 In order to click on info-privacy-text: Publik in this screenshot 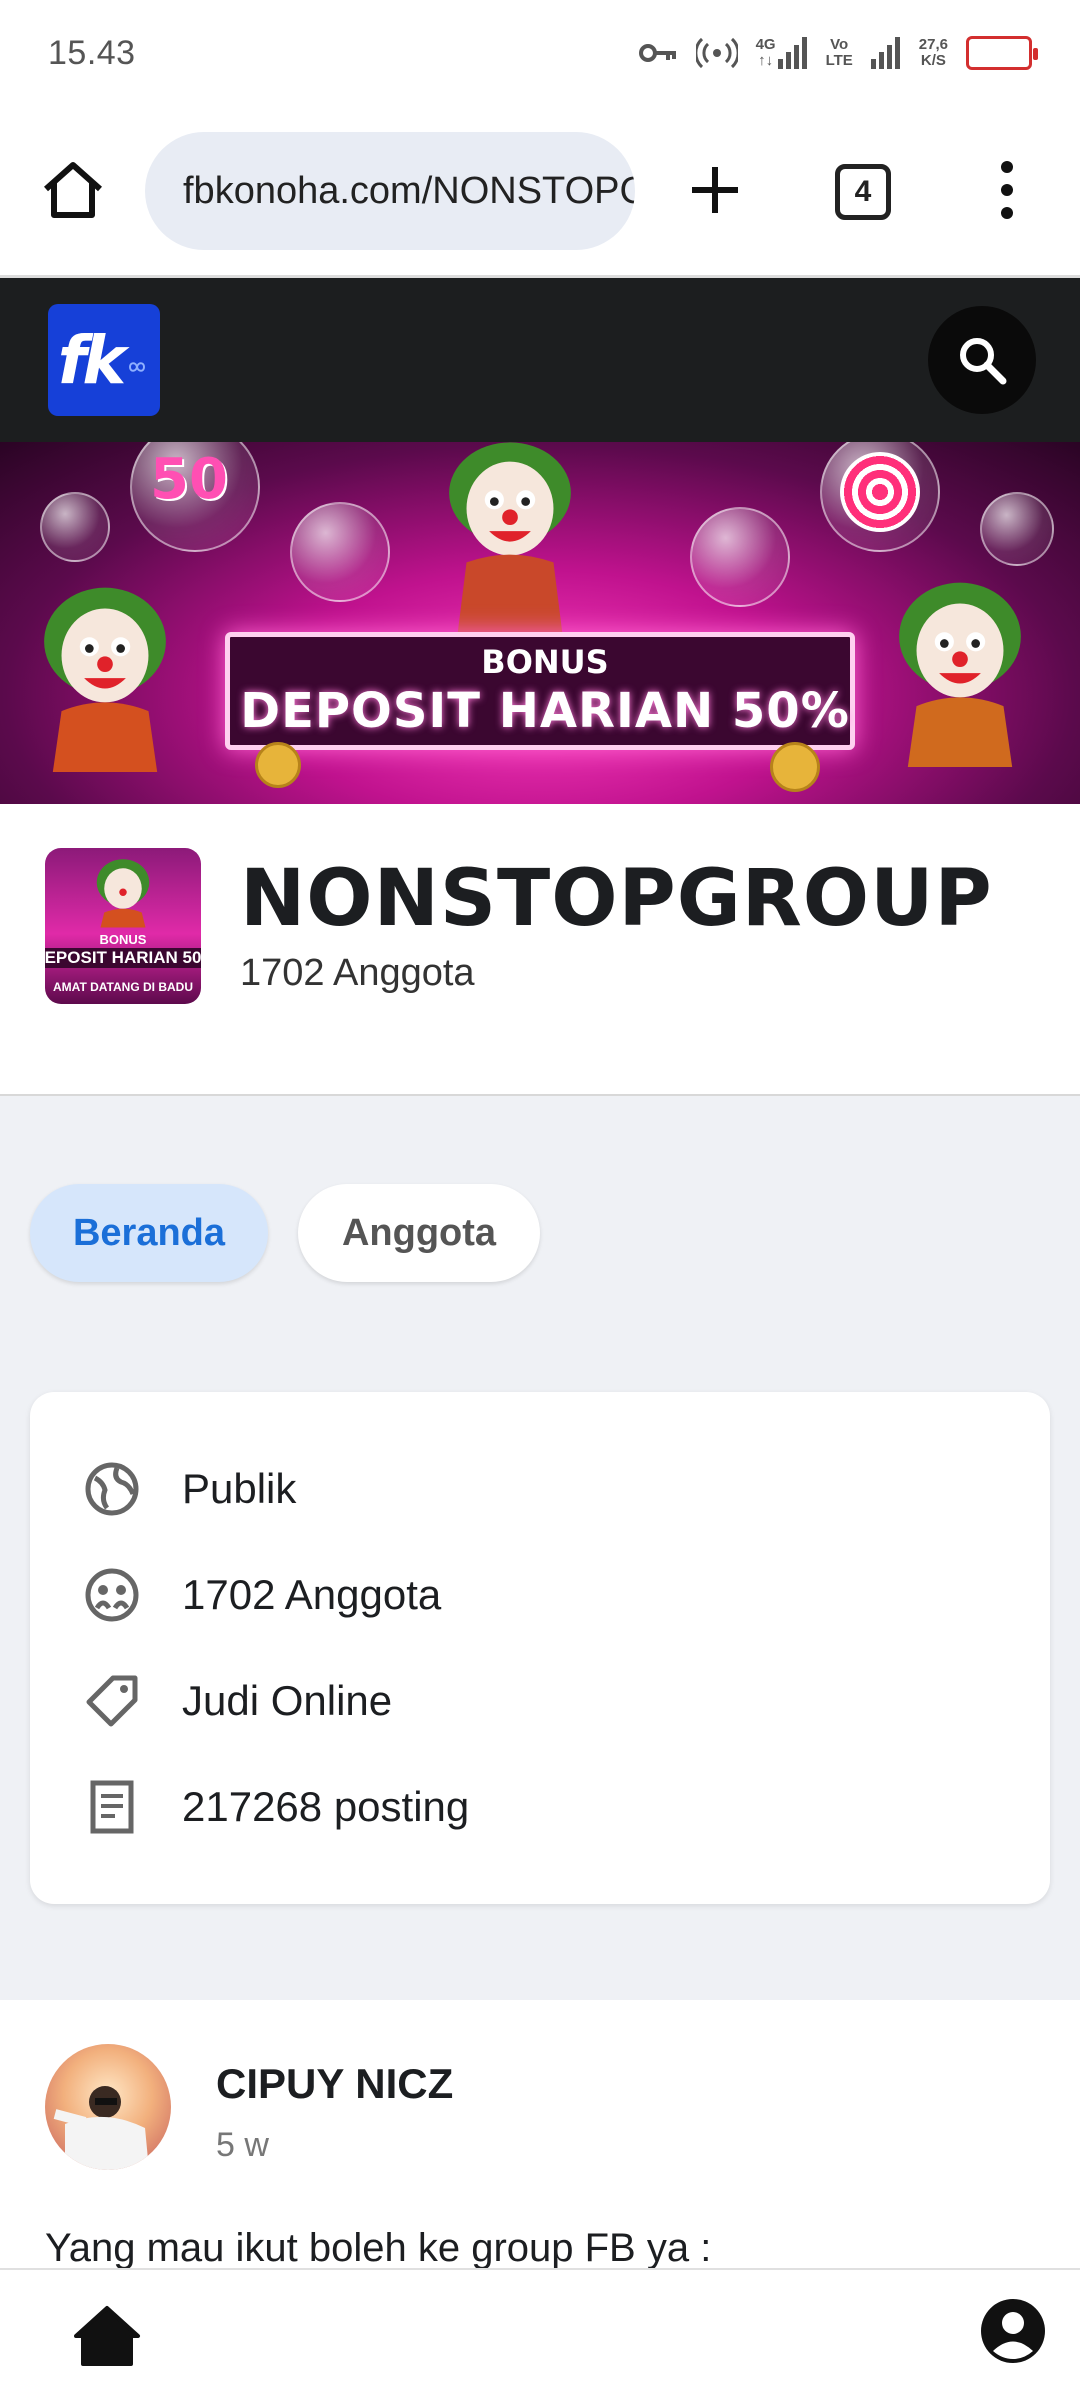, I will do `click(239, 1488)`.